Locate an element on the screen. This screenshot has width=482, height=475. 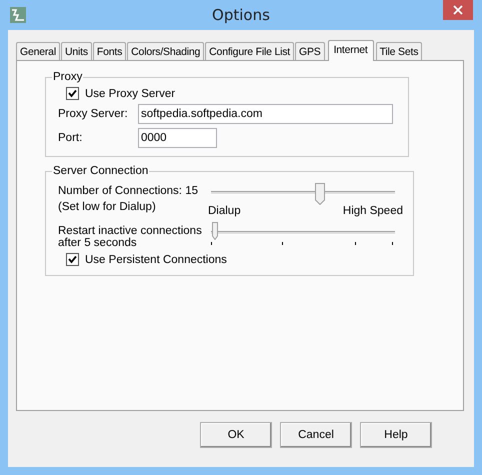
scale-label: High Speed is located at coordinates (372, 211).